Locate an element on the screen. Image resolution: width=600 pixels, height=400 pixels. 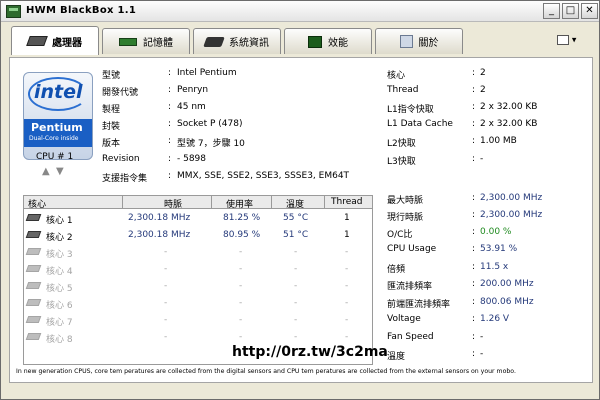
logo-brand: intel is located at coordinates (58, 92).